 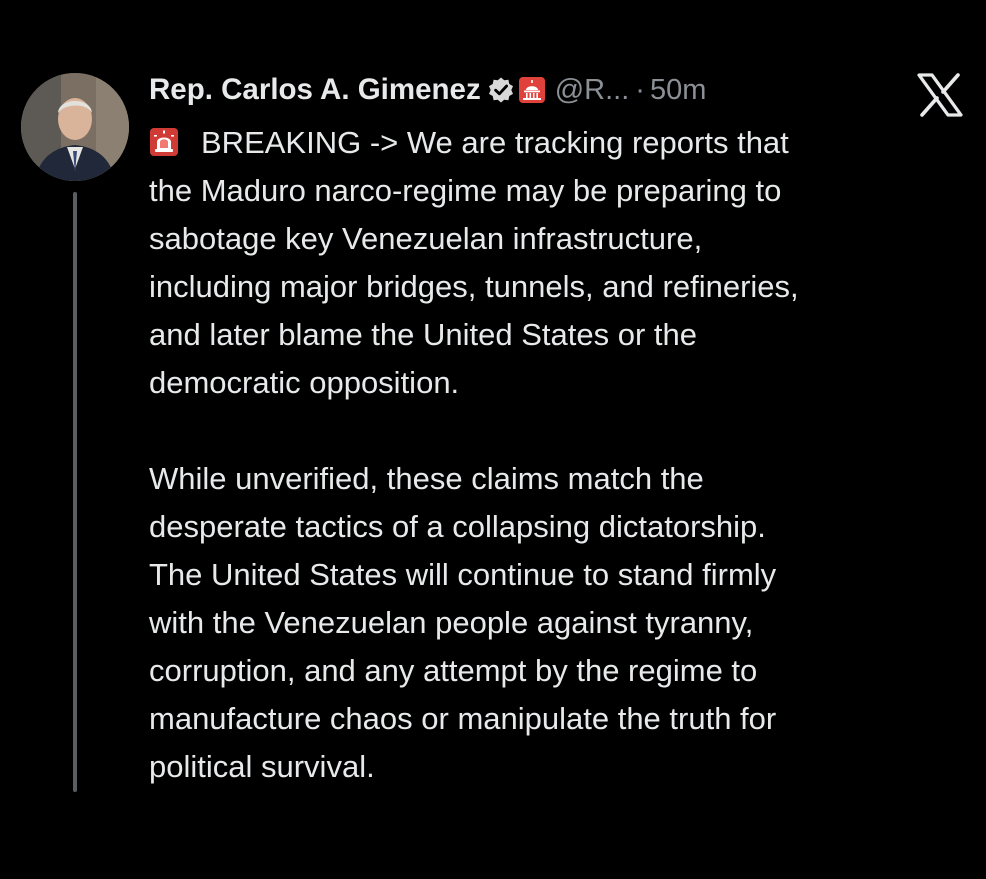 I want to click on verified-badge-icon, so click(x=501, y=90).